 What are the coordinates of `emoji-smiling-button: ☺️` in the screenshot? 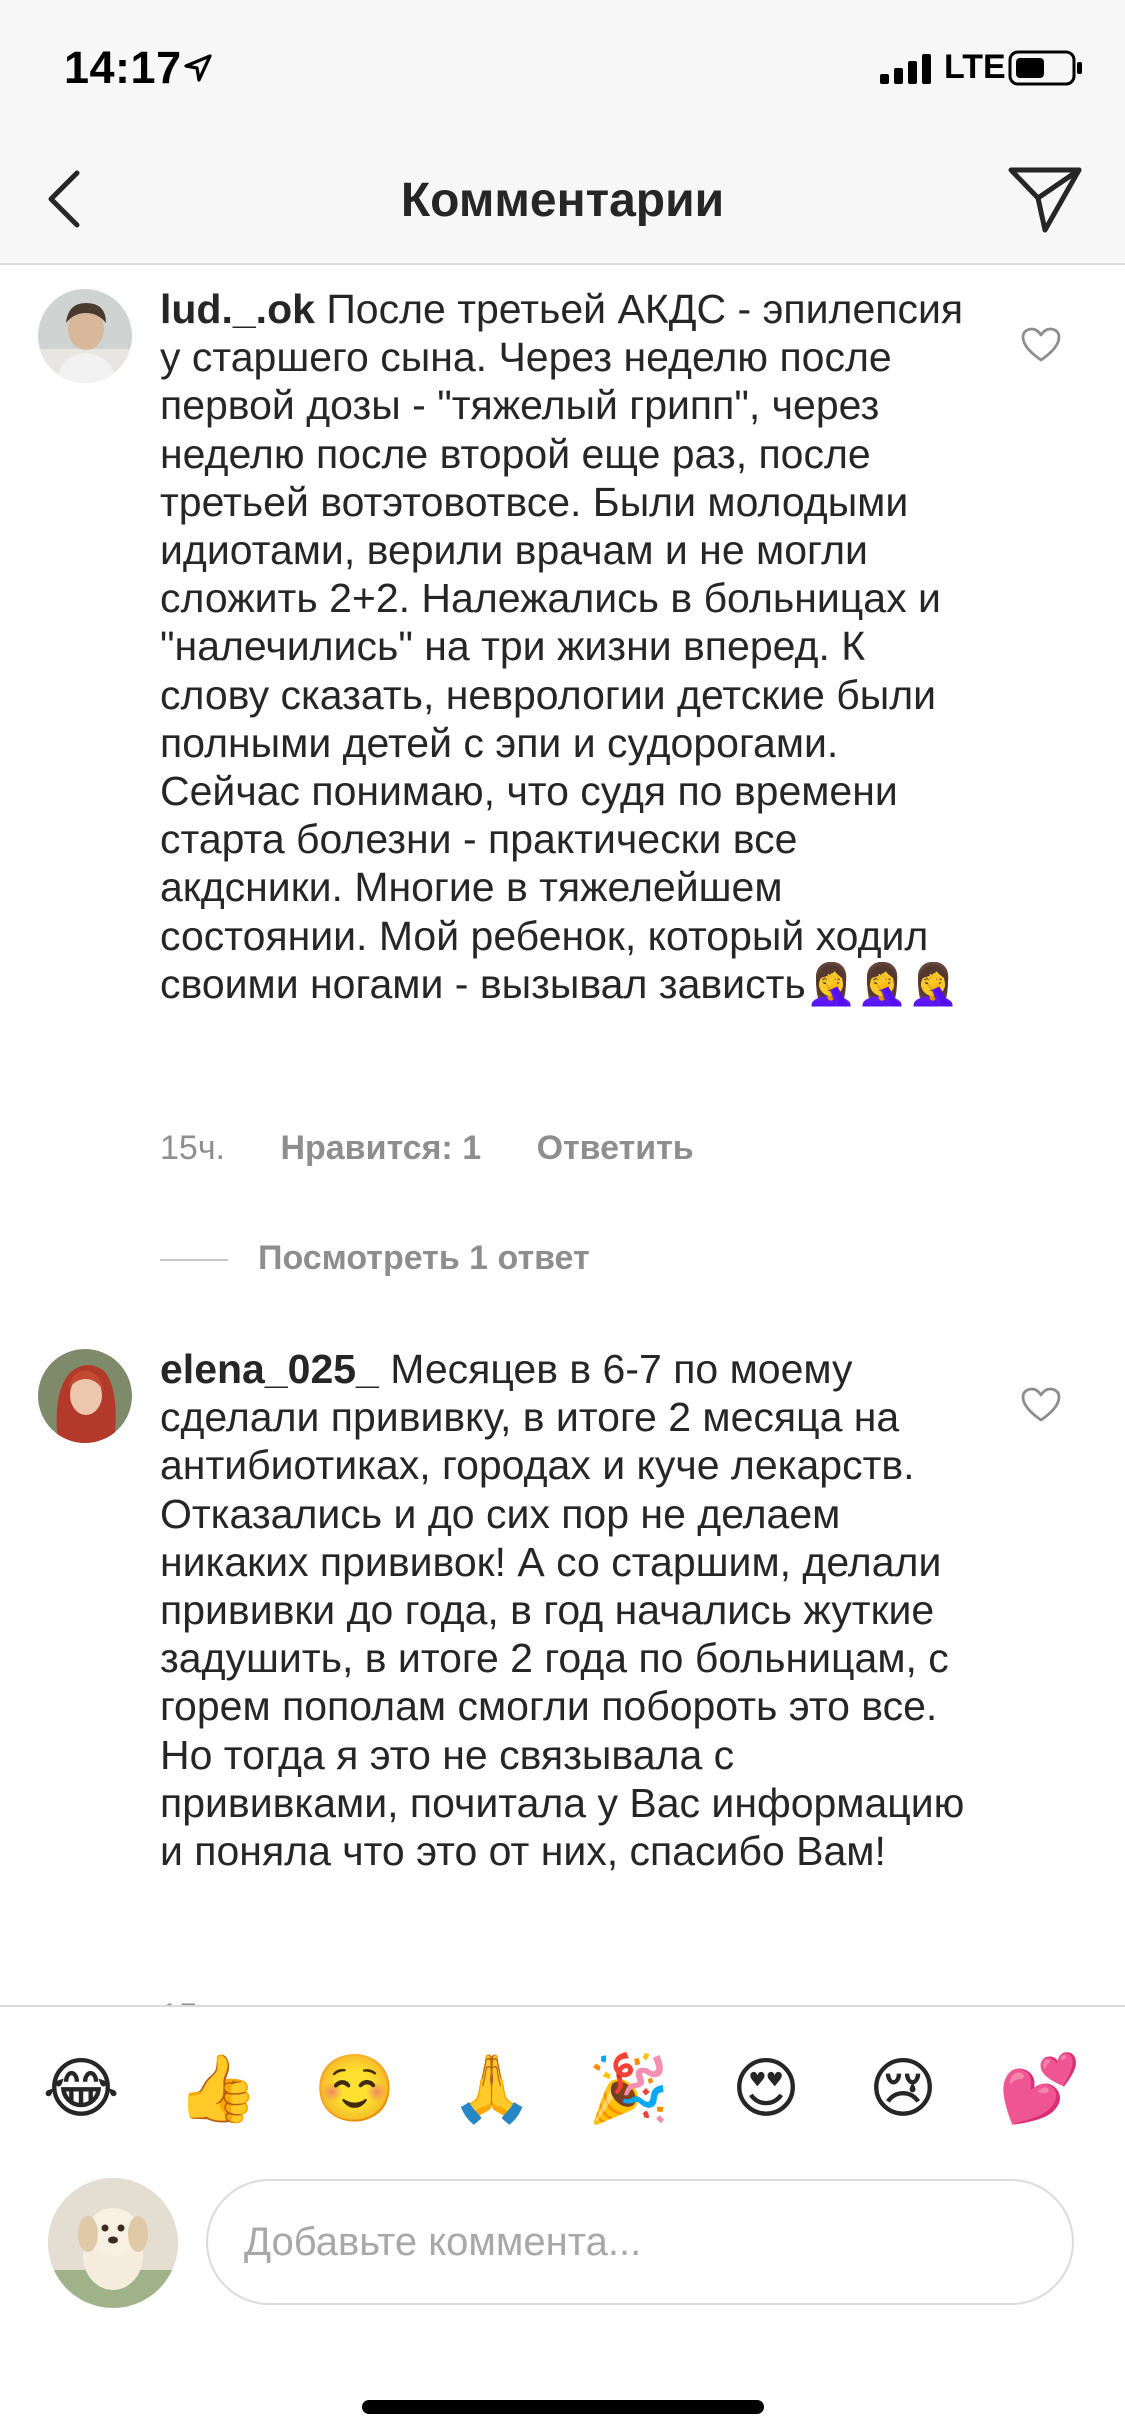 It's located at (355, 2089).